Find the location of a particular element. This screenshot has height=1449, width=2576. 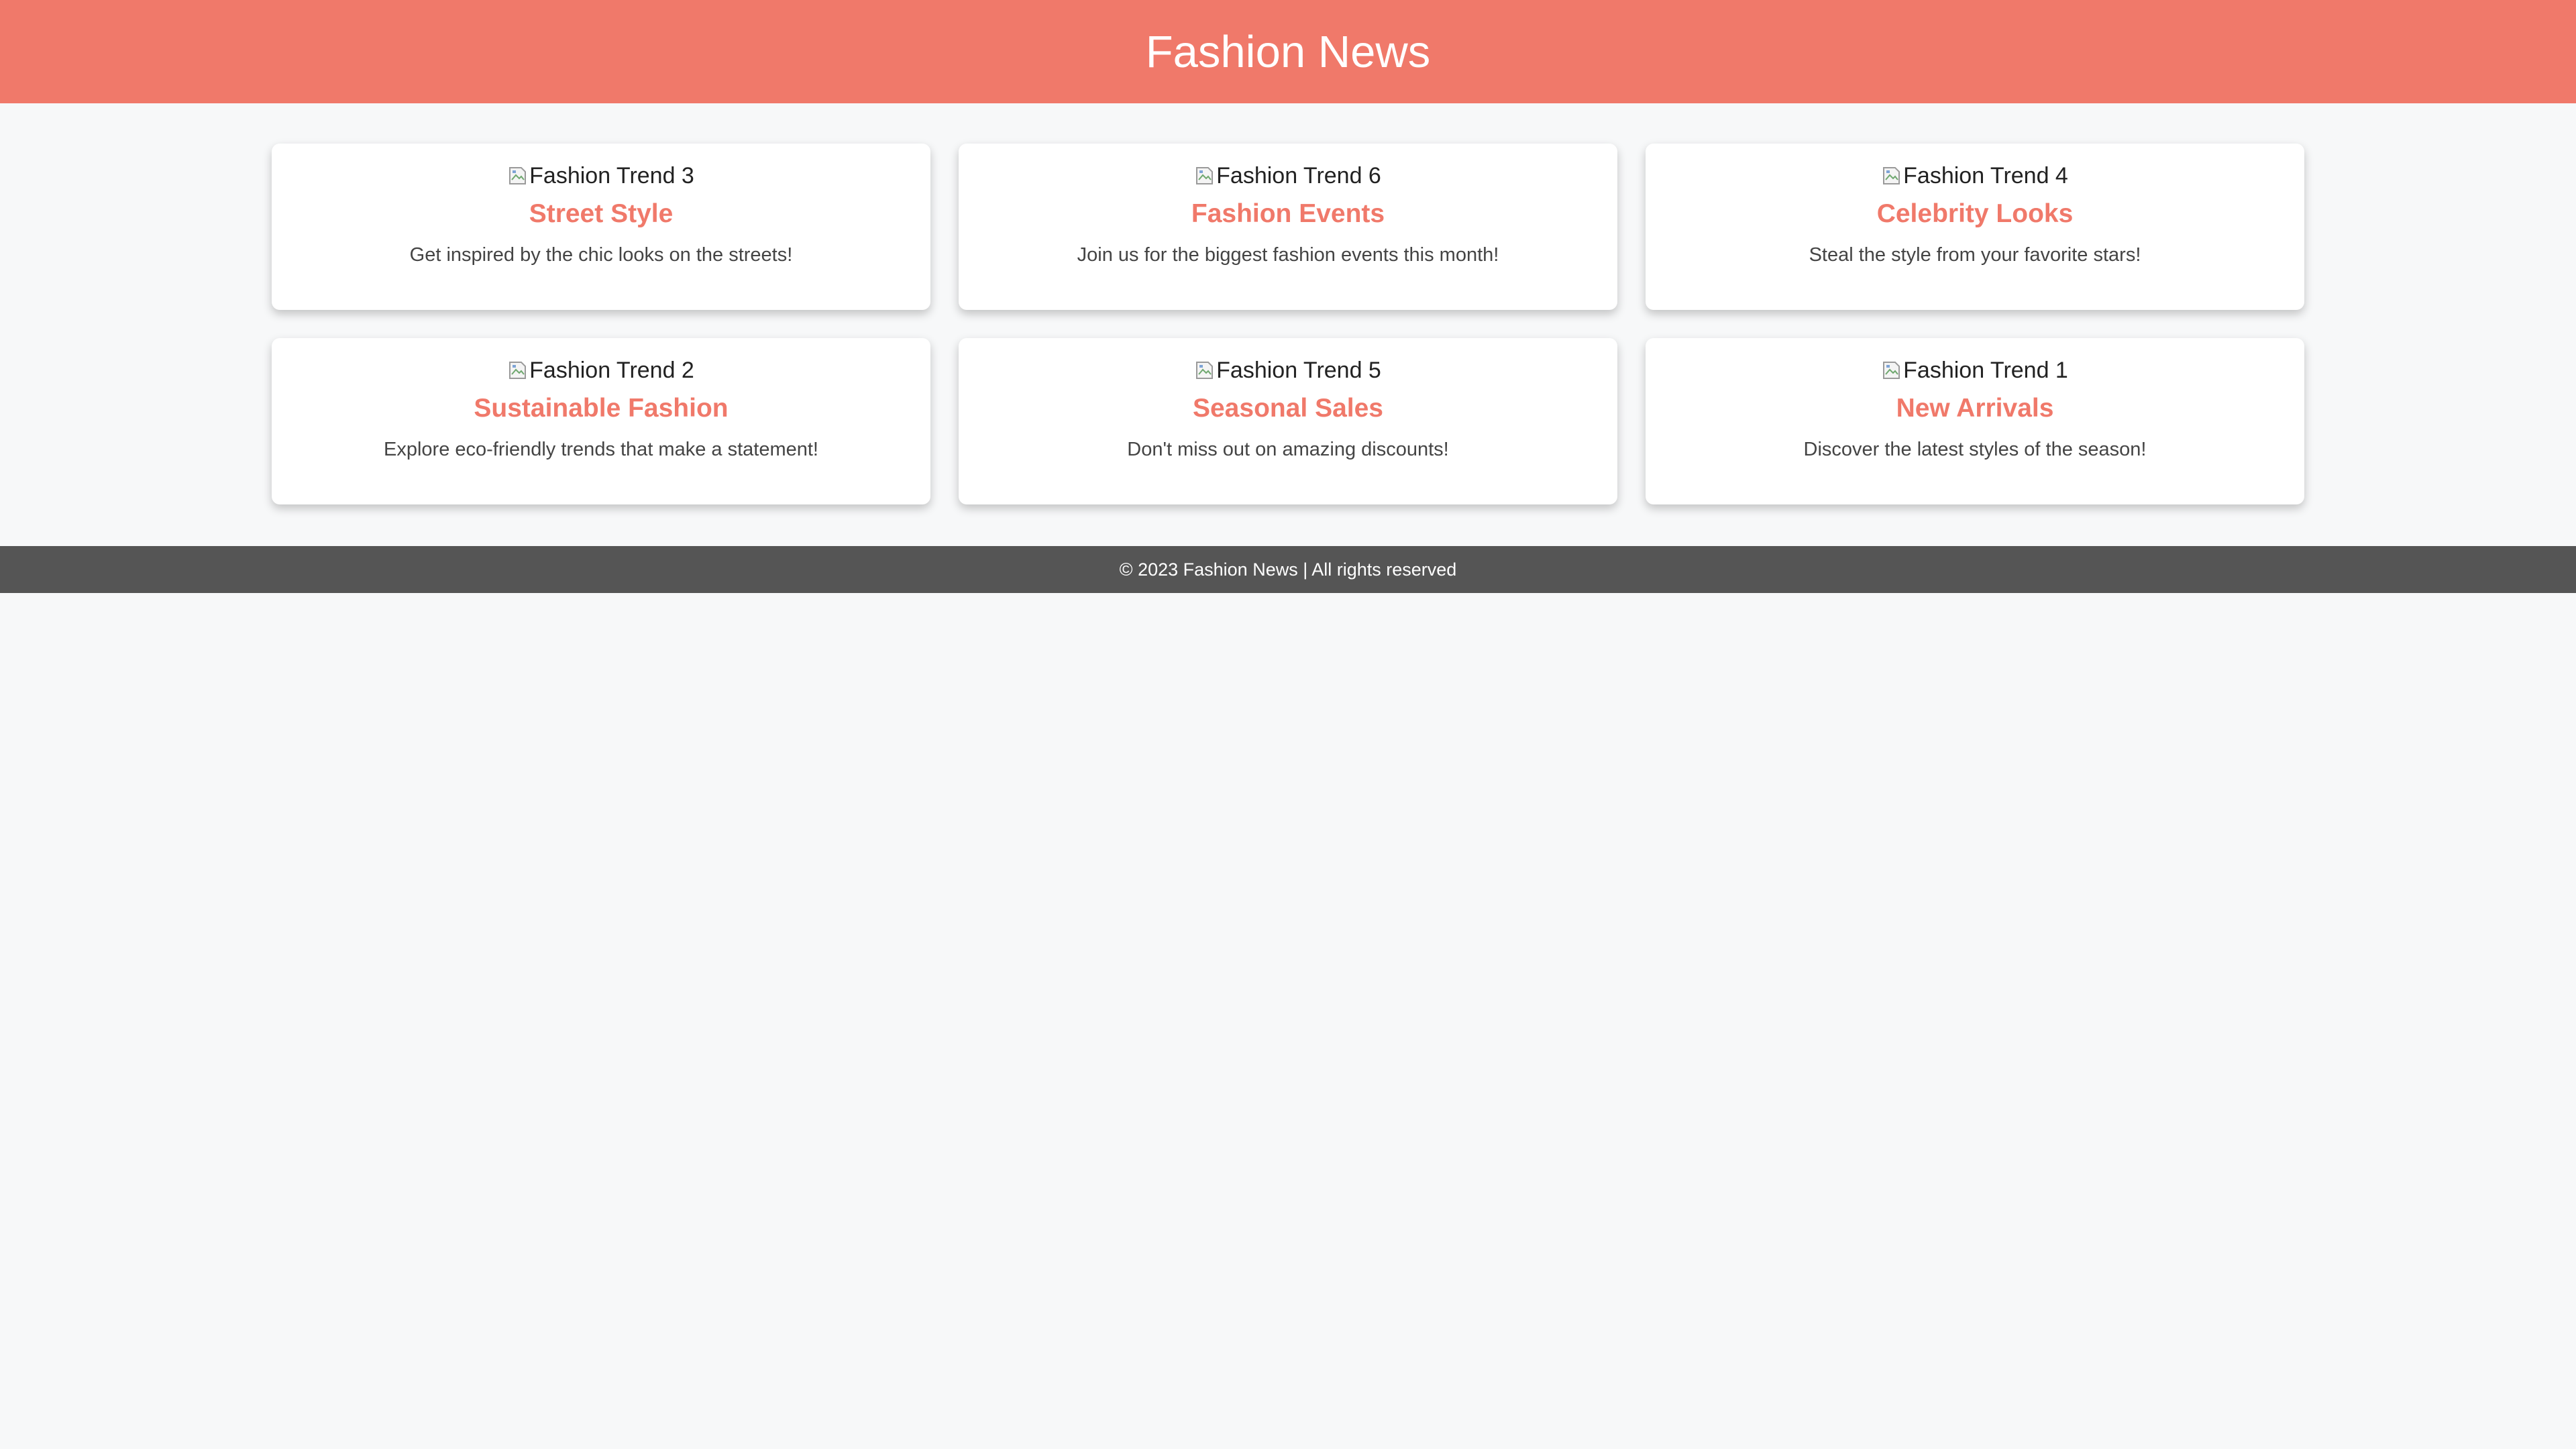

card-image-alt: Fashion Trend 6 is located at coordinates (1298, 176).